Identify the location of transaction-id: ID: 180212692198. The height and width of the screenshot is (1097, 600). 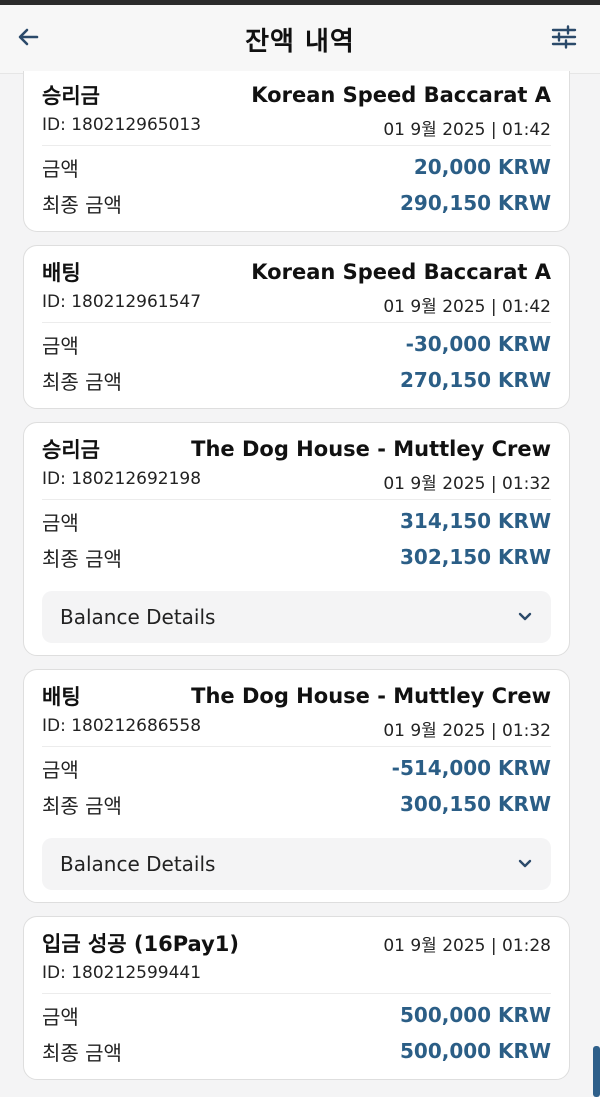
(122, 479).